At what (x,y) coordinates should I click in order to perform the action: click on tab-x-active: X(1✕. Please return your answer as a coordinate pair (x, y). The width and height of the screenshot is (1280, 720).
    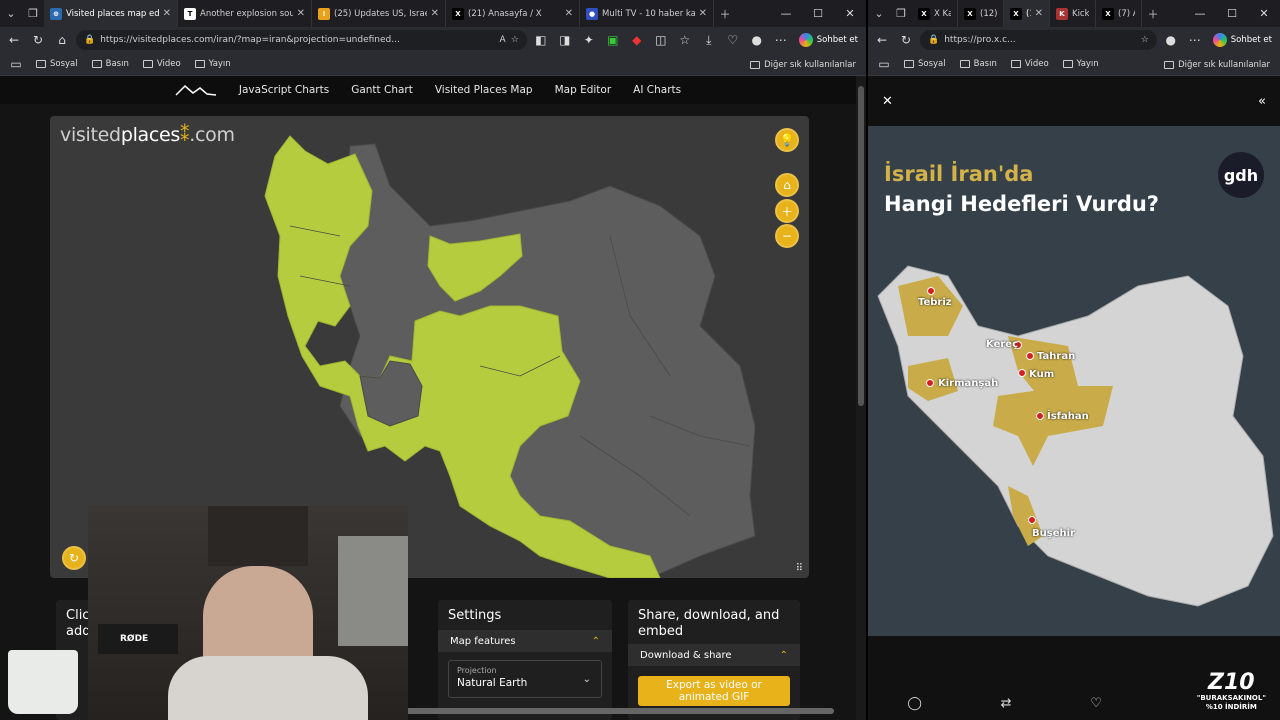
    Looking at the image, I should click on (1027, 13).